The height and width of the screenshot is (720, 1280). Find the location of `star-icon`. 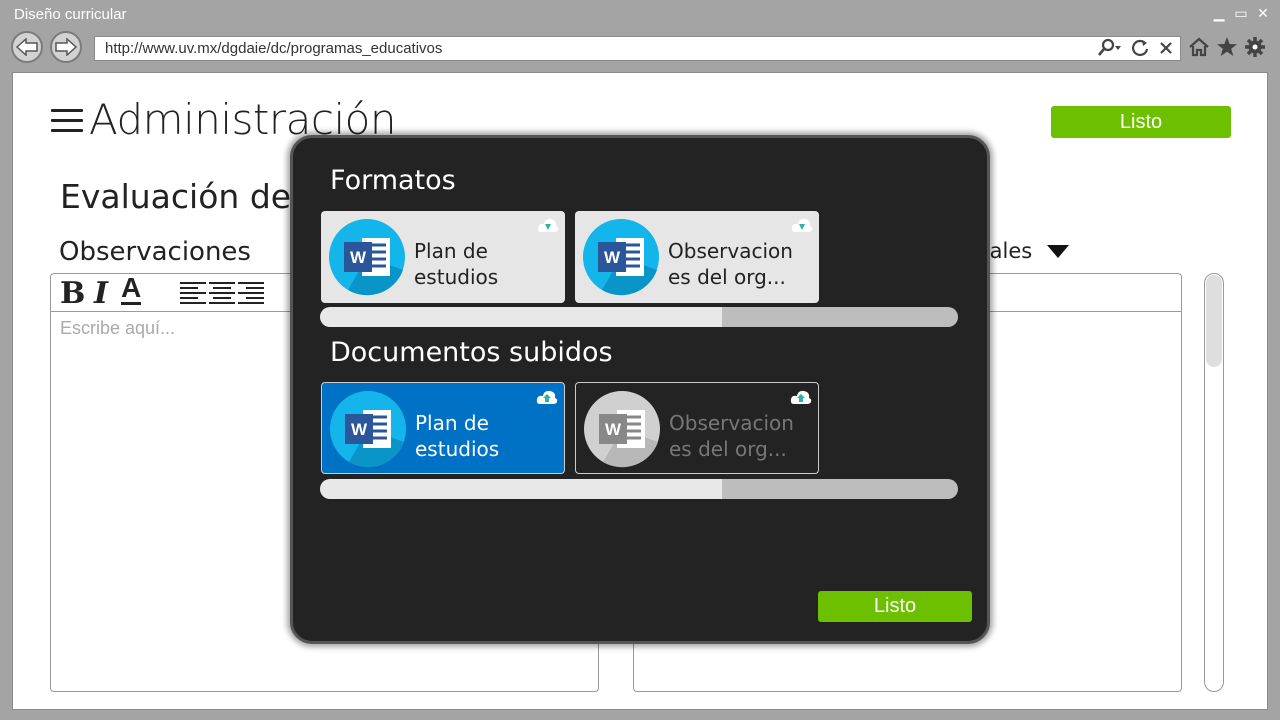

star-icon is located at coordinates (1227, 47).